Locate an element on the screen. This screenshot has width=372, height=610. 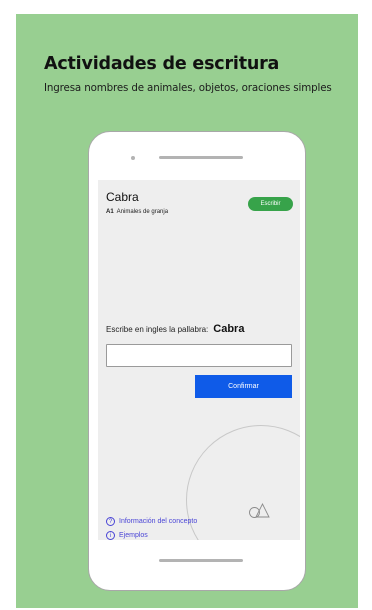
prompt-word: Cabra is located at coordinates (229, 329).